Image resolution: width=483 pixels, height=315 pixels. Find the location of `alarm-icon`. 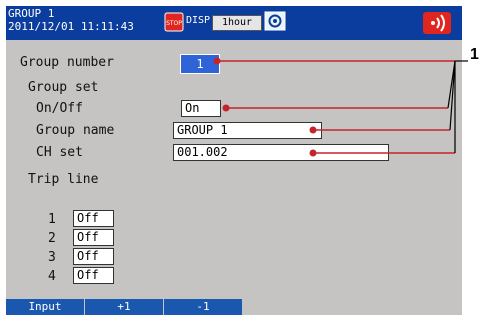

alarm-icon is located at coordinates (437, 23).